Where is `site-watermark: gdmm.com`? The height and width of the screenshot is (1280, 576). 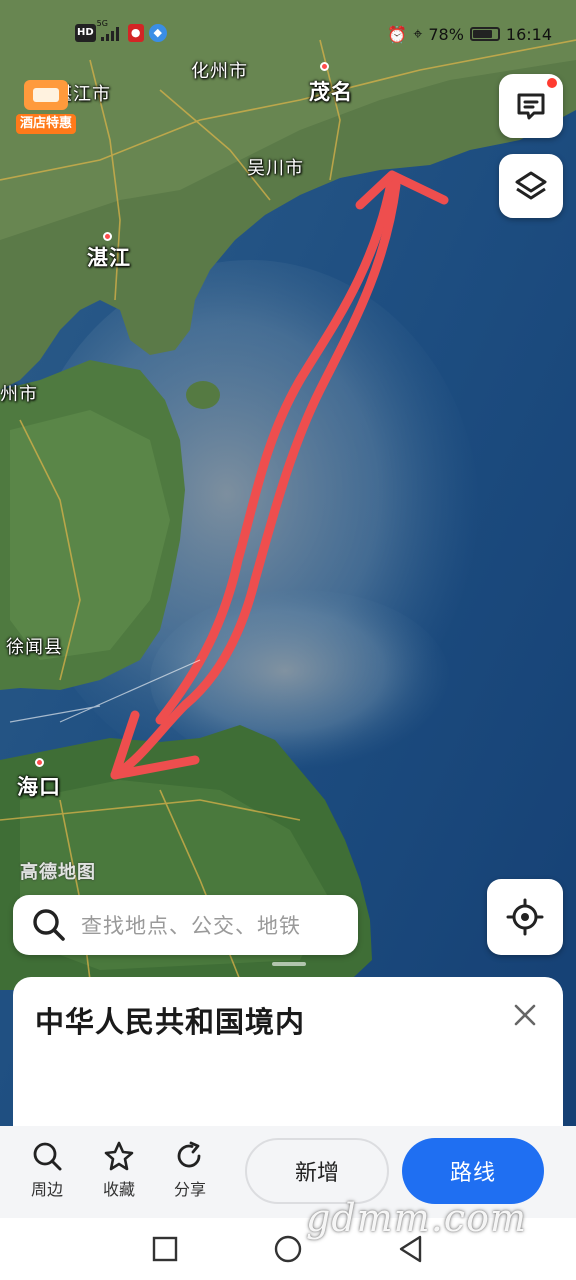
site-watermark: gdmm.com is located at coordinates (416, 1218).